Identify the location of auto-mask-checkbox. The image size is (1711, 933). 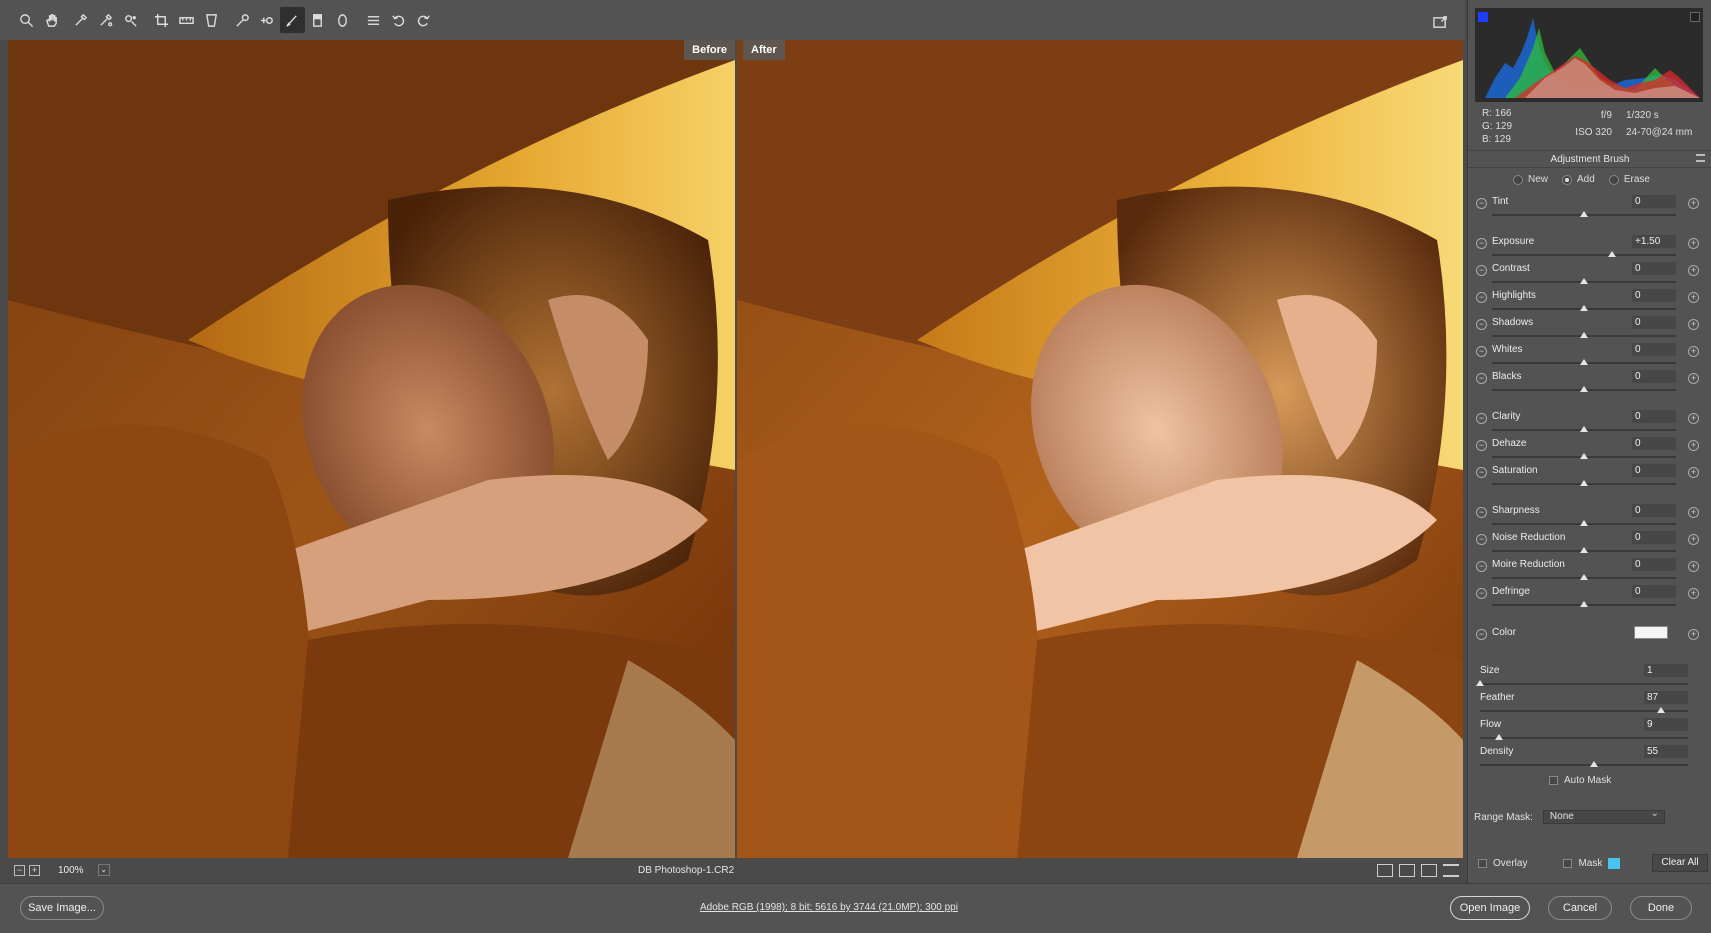
(1553, 780).